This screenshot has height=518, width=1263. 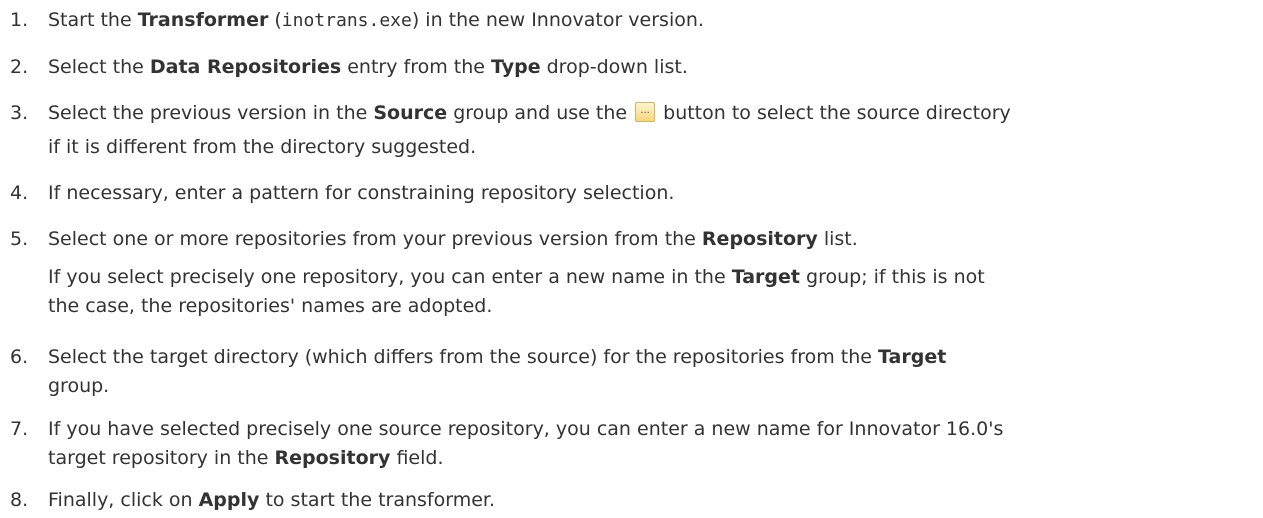 I want to click on ui-term-transformer: Transformer, so click(x=203, y=20).